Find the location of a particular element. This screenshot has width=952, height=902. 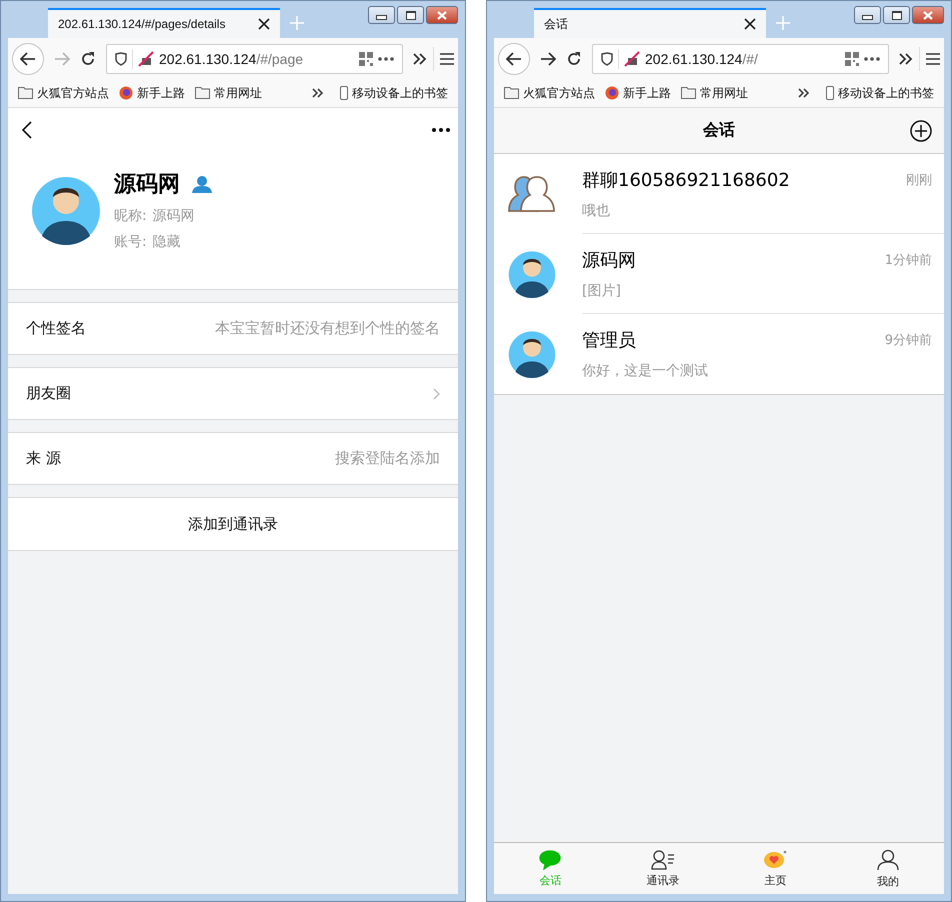

chat-time: 1分钟前 is located at coordinates (908, 260).